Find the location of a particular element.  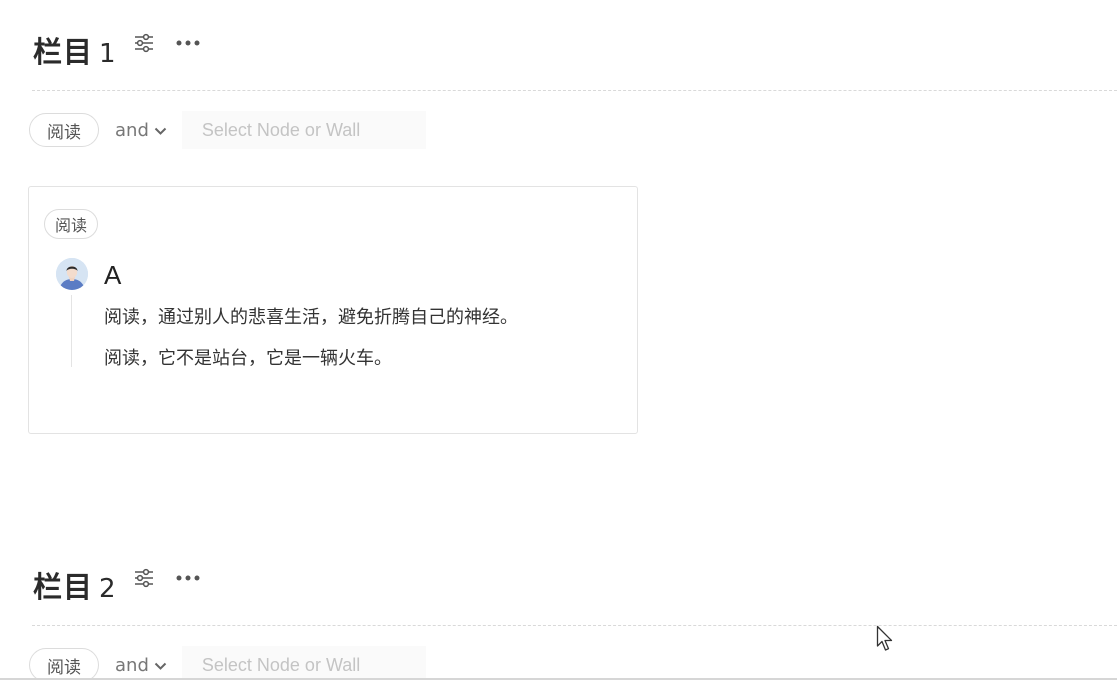

column-header: 栏目 2 is located at coordinates (116, 585).